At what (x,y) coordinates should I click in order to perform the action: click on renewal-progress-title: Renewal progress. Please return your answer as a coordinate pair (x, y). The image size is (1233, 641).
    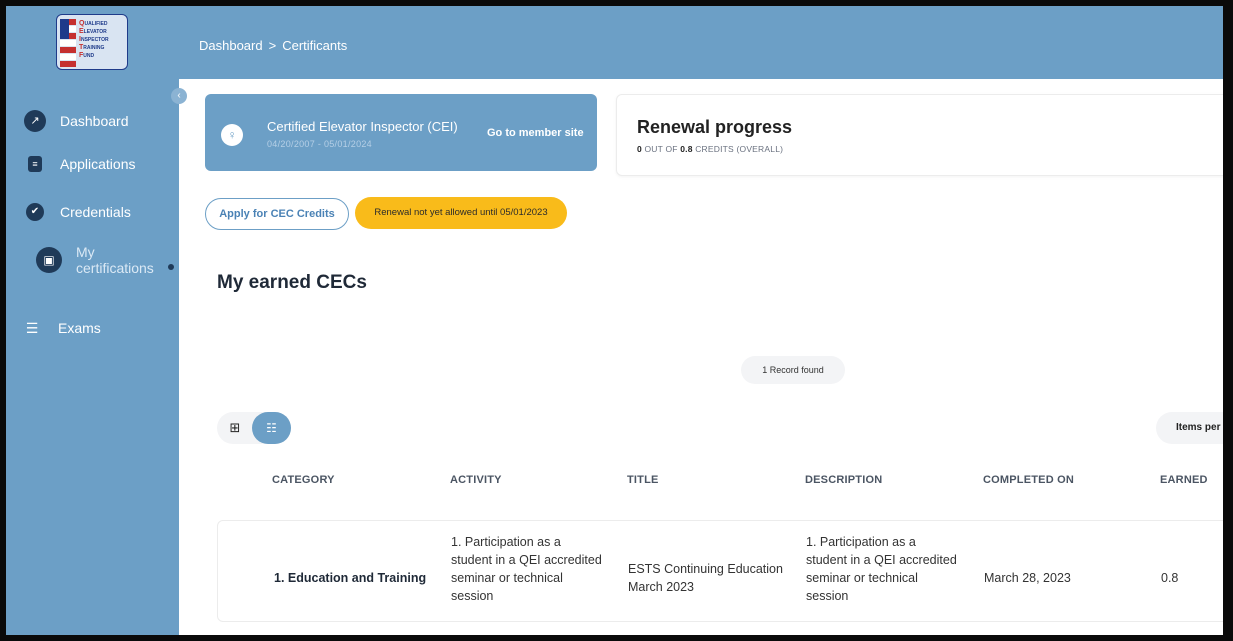
    Looking at the image, I should click on (715, 127).